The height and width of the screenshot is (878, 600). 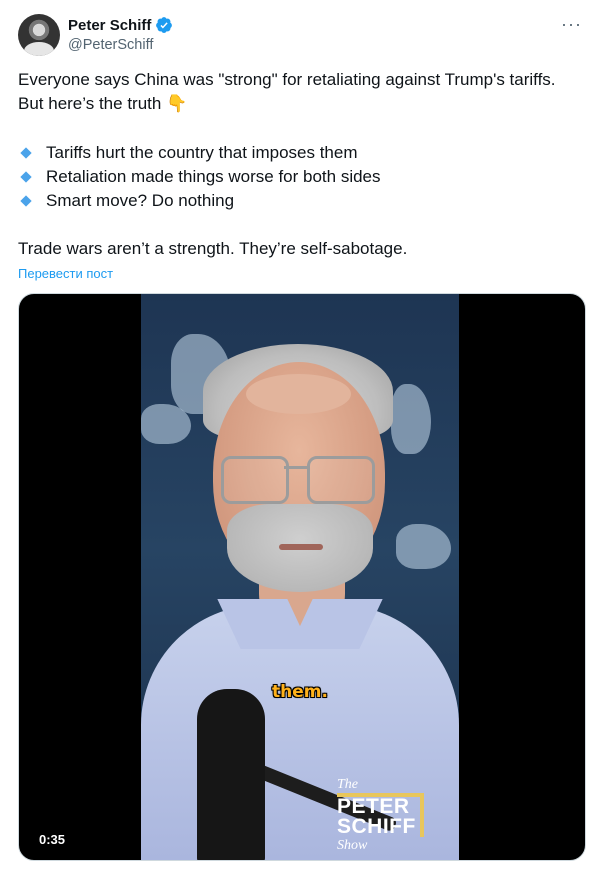 I want to click on verified-badge-icon, so click(x=164, y=25).